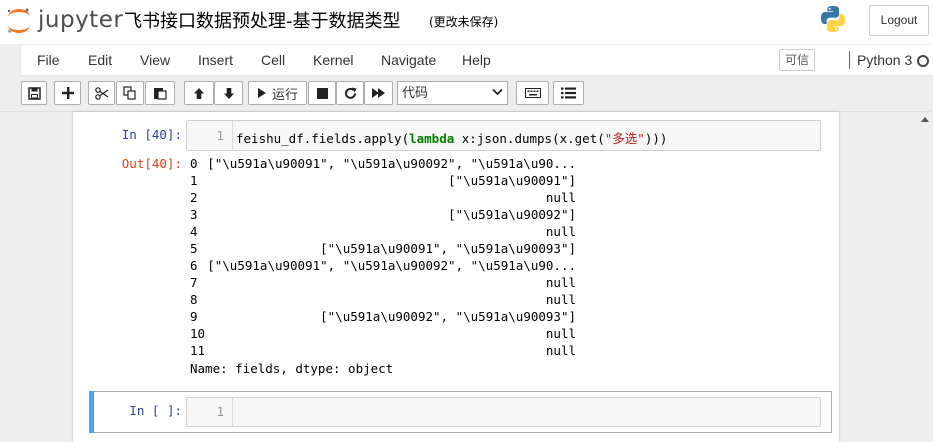 Image resolution: width=933 pixels, height=442 pixels. Describe the element at coordinates (194, 299) in the screenshot. I see `output-row-index: 8` at that location.